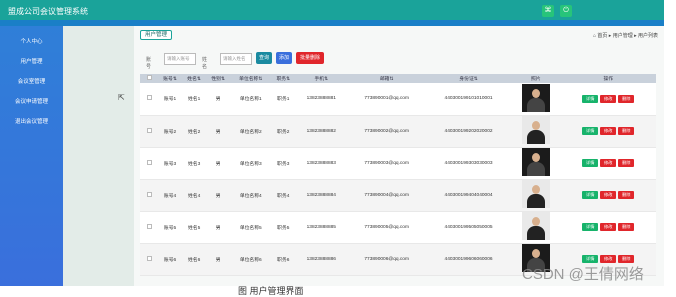 This screenshot has width=676, height=297. Describe the element at coordinates (170, 99) in the screenshot. I see `cell-account: 账号1` at that location.